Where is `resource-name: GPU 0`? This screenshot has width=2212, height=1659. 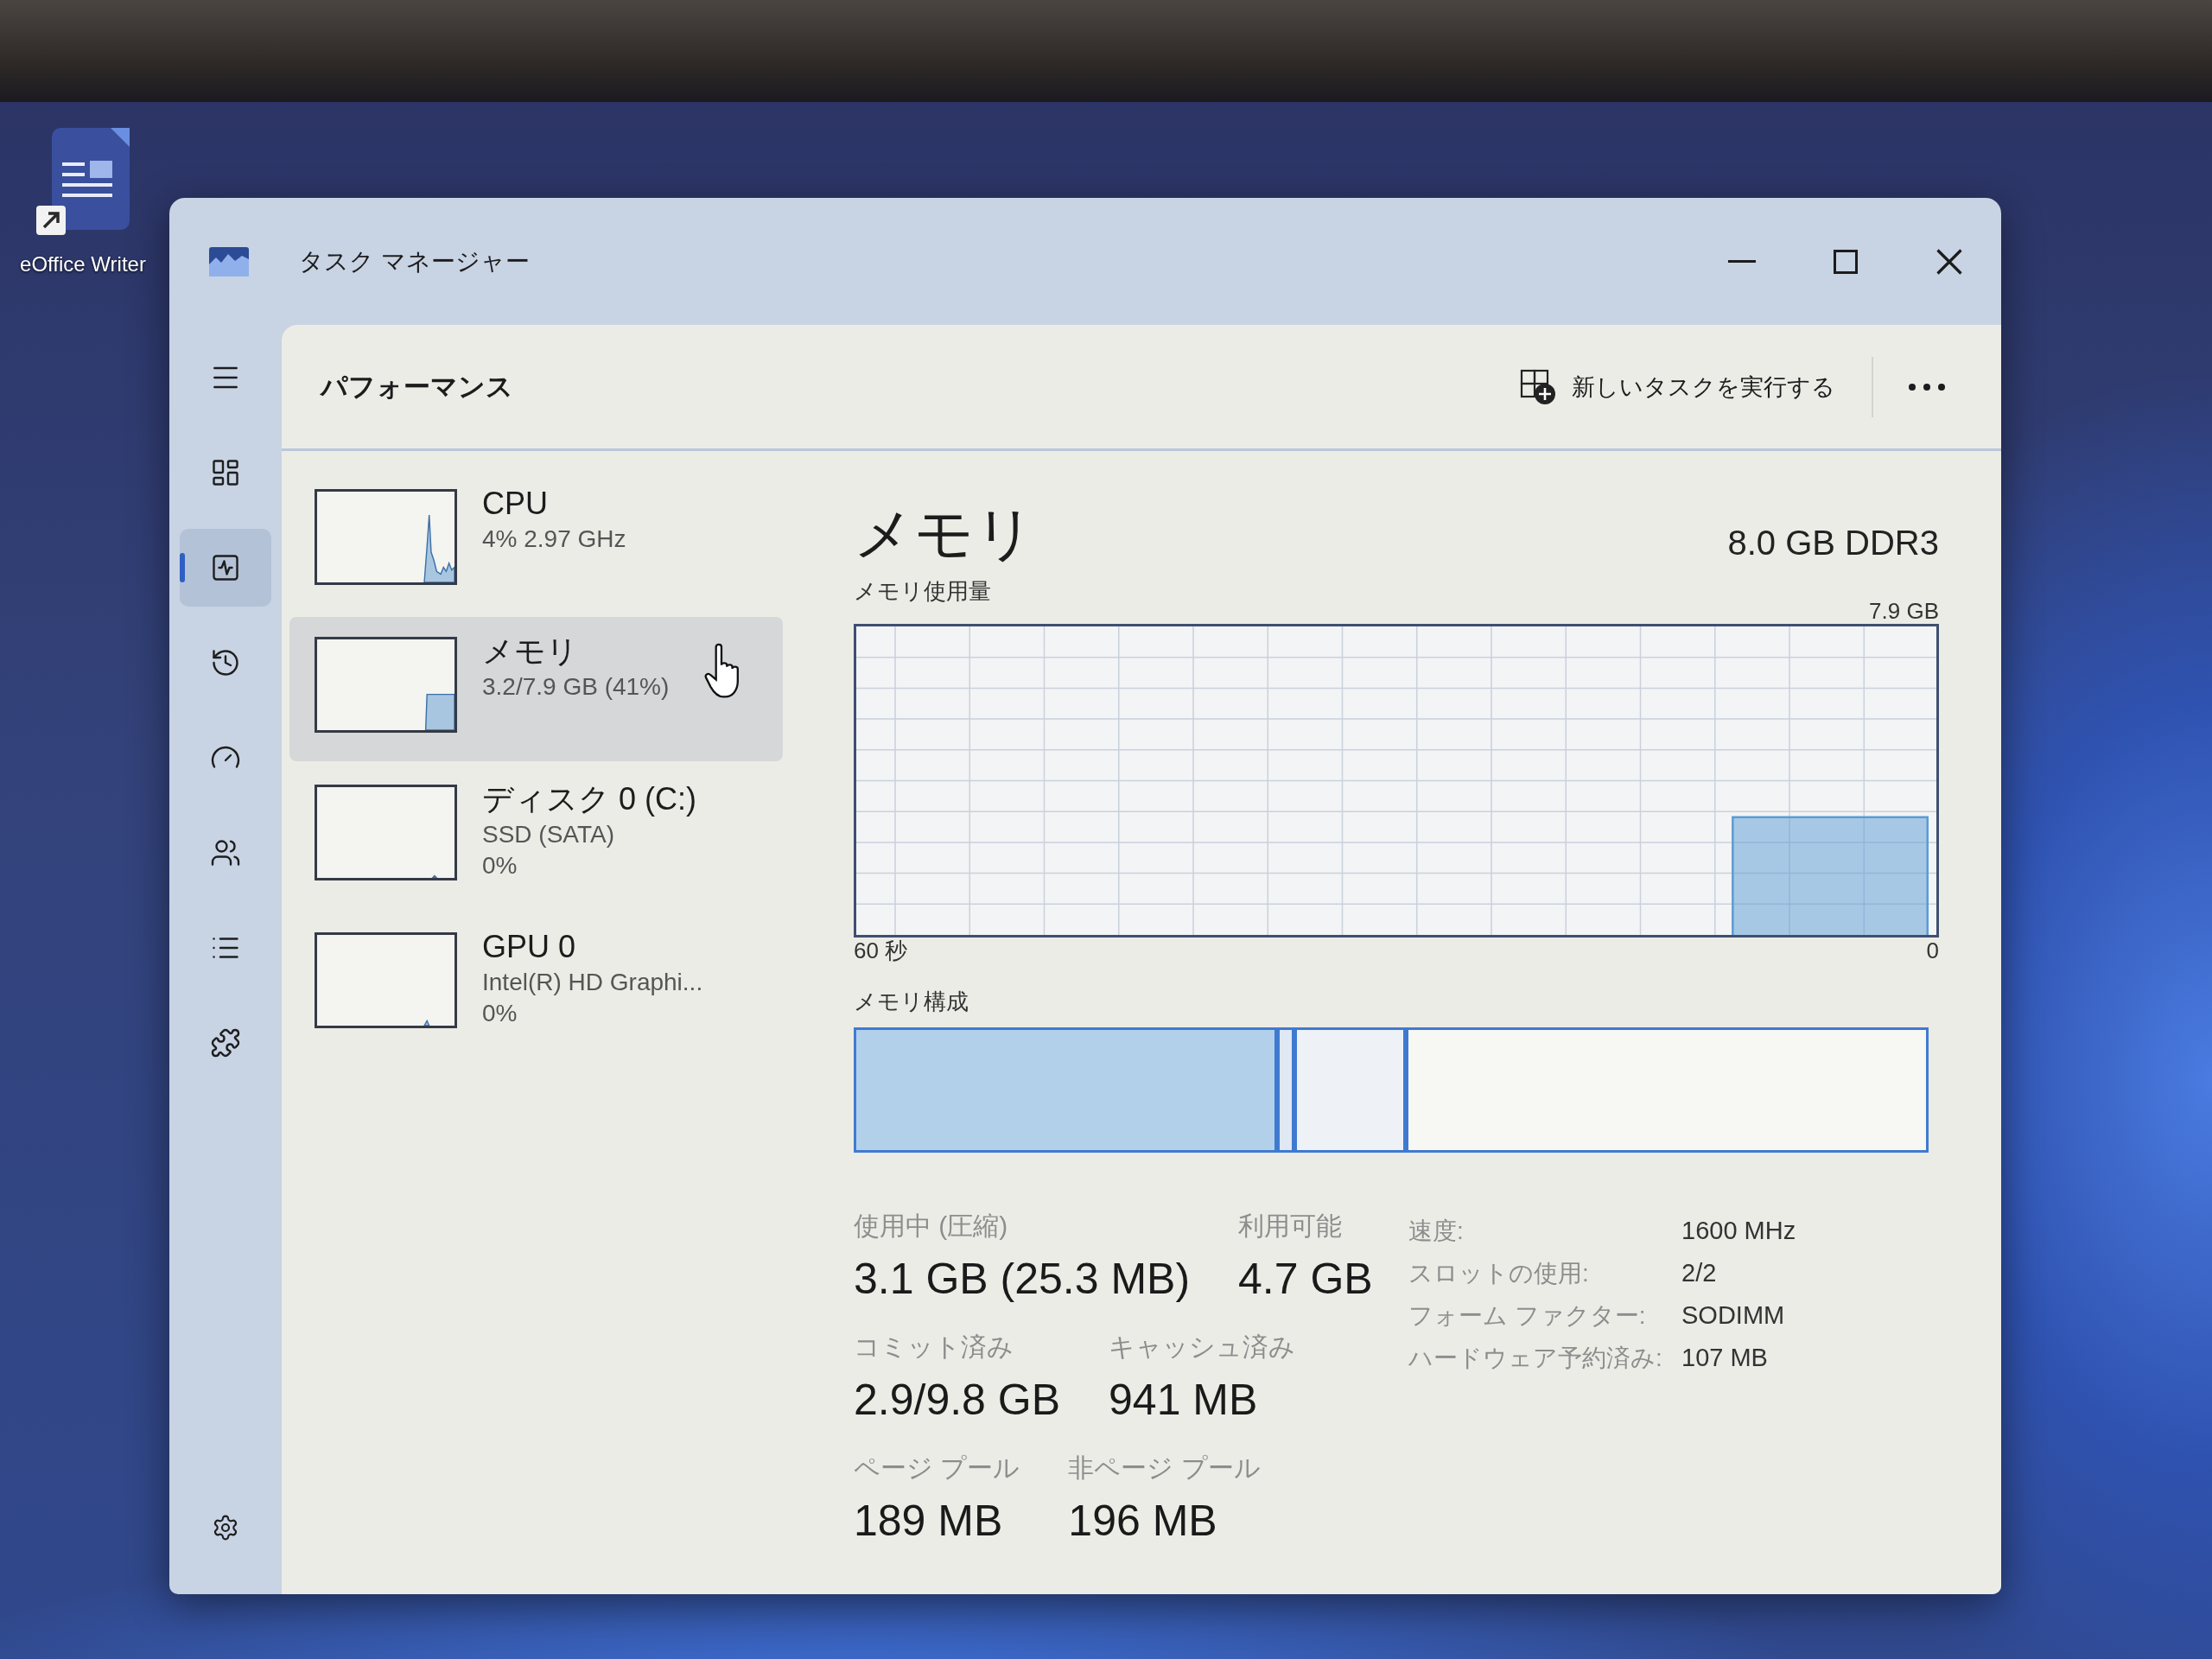 resource-name: GPU 0 is located at coordinates (529, 947).